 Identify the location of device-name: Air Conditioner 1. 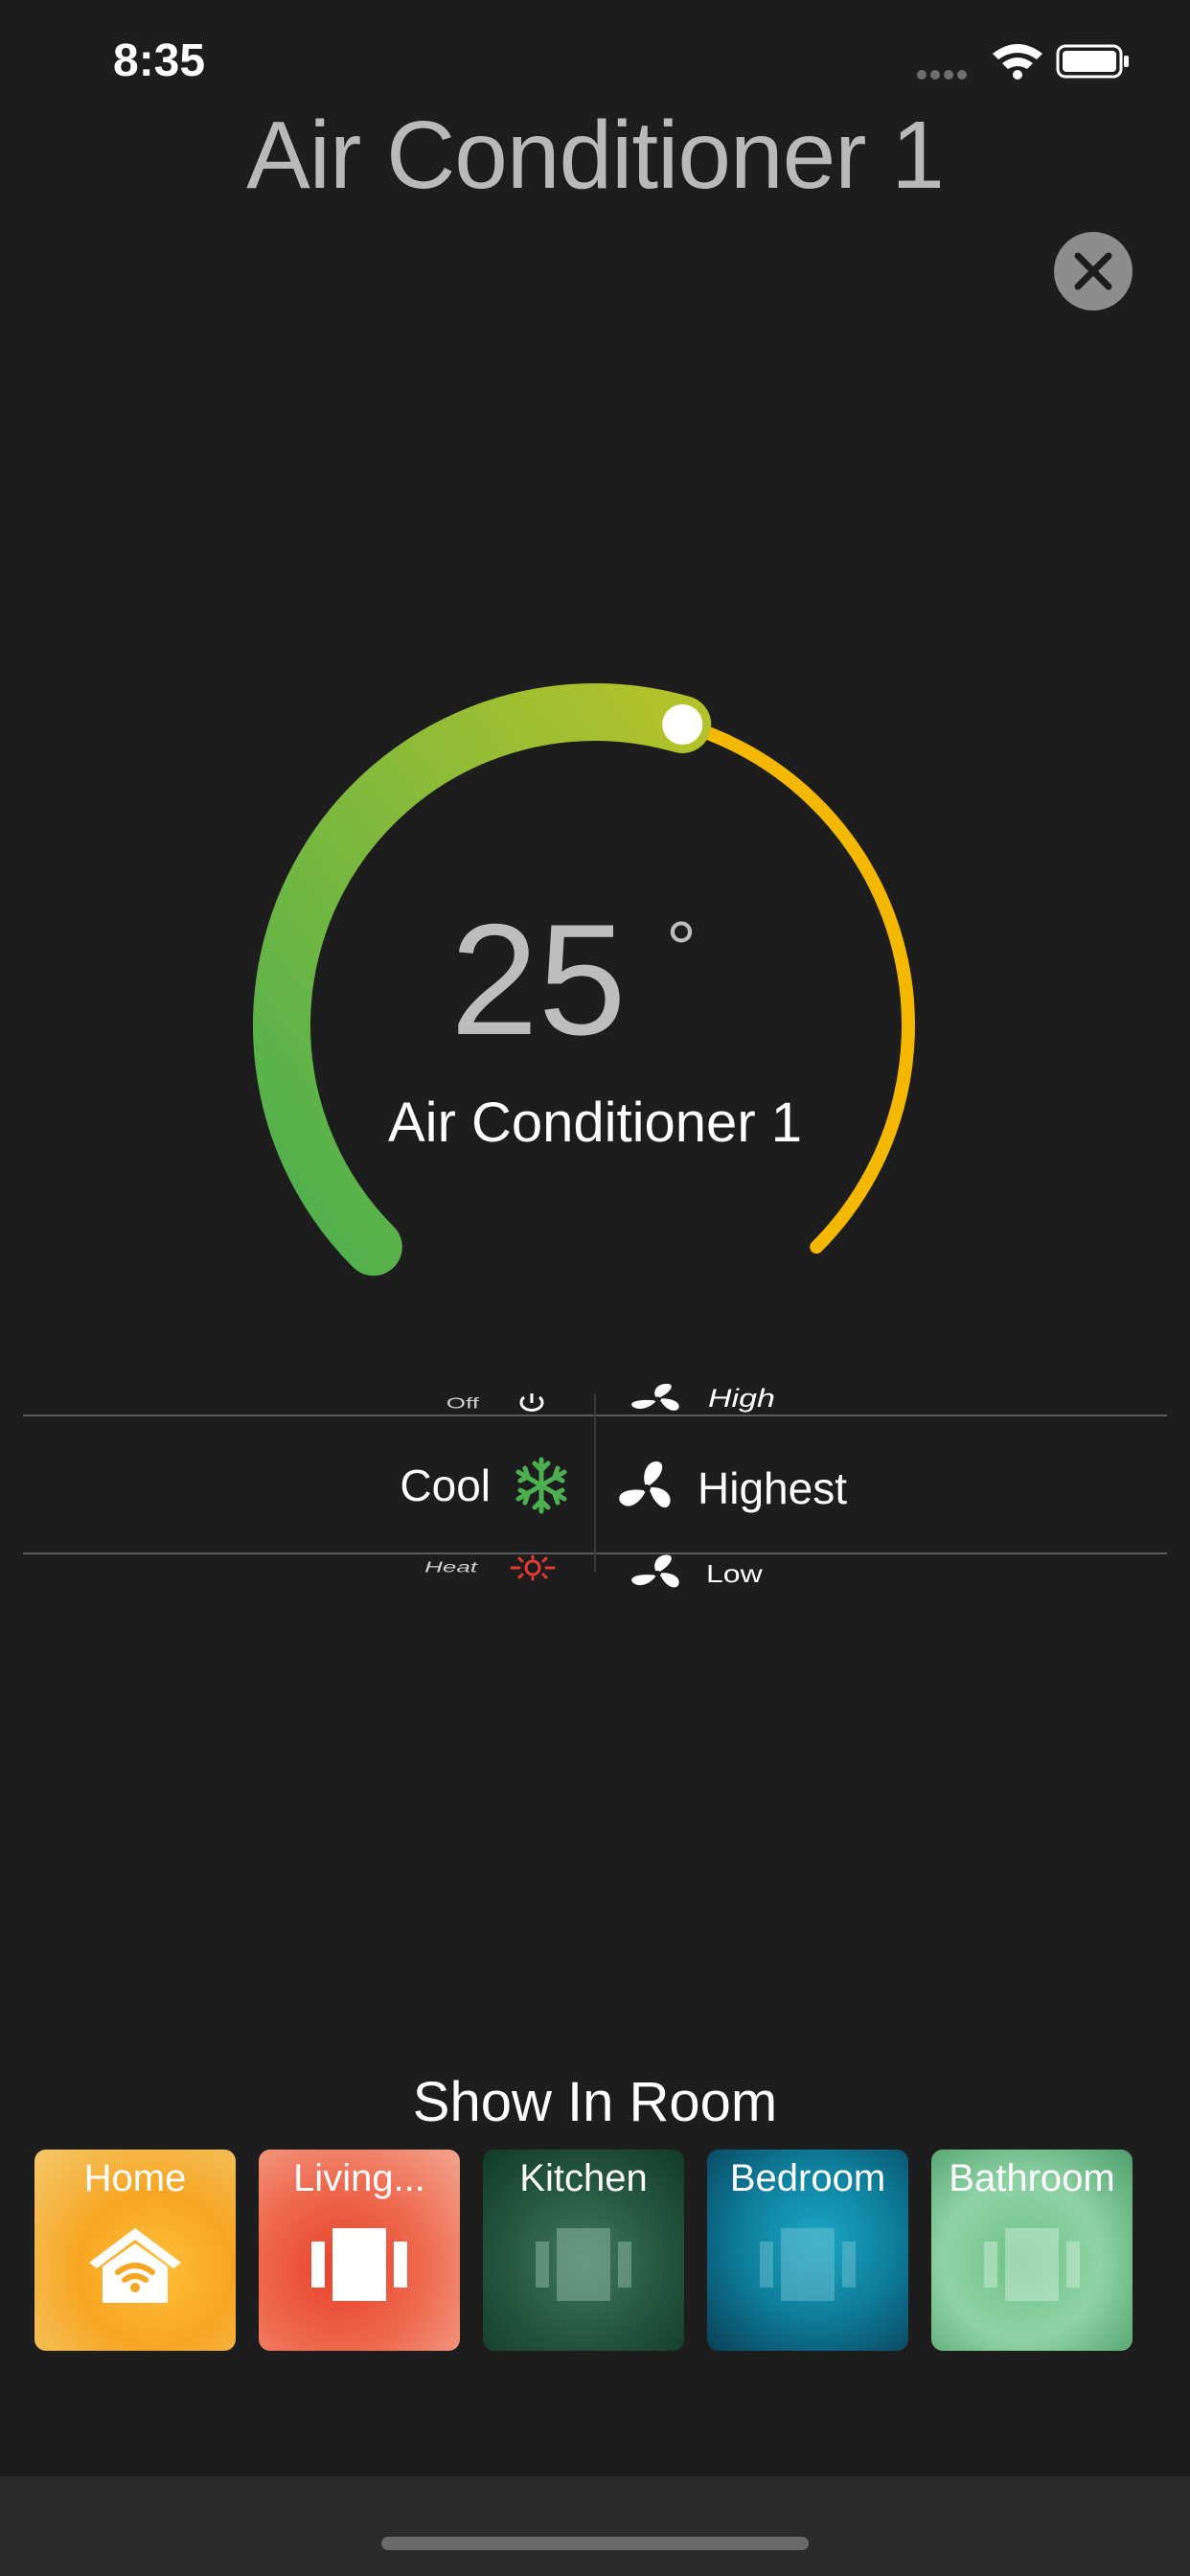
(595, 1123).